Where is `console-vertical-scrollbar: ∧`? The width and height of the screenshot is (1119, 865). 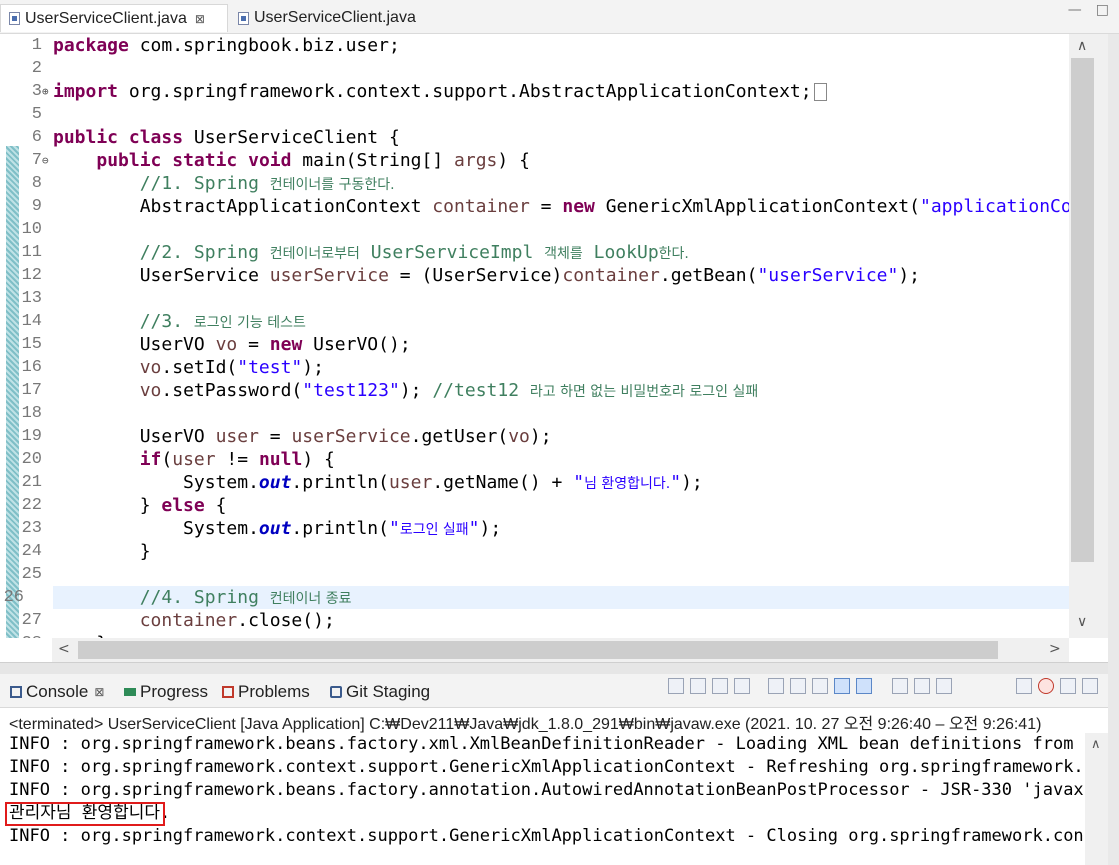
console-vertical-scrollbar: ∧ is located at coordinates (1097, 799).